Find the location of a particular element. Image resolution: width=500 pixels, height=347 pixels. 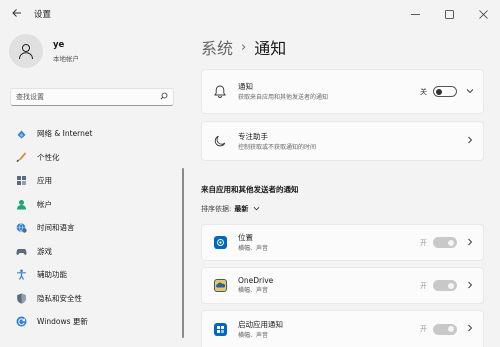

notifications-toggle-group: 关 is located at coordinates (438, 91).